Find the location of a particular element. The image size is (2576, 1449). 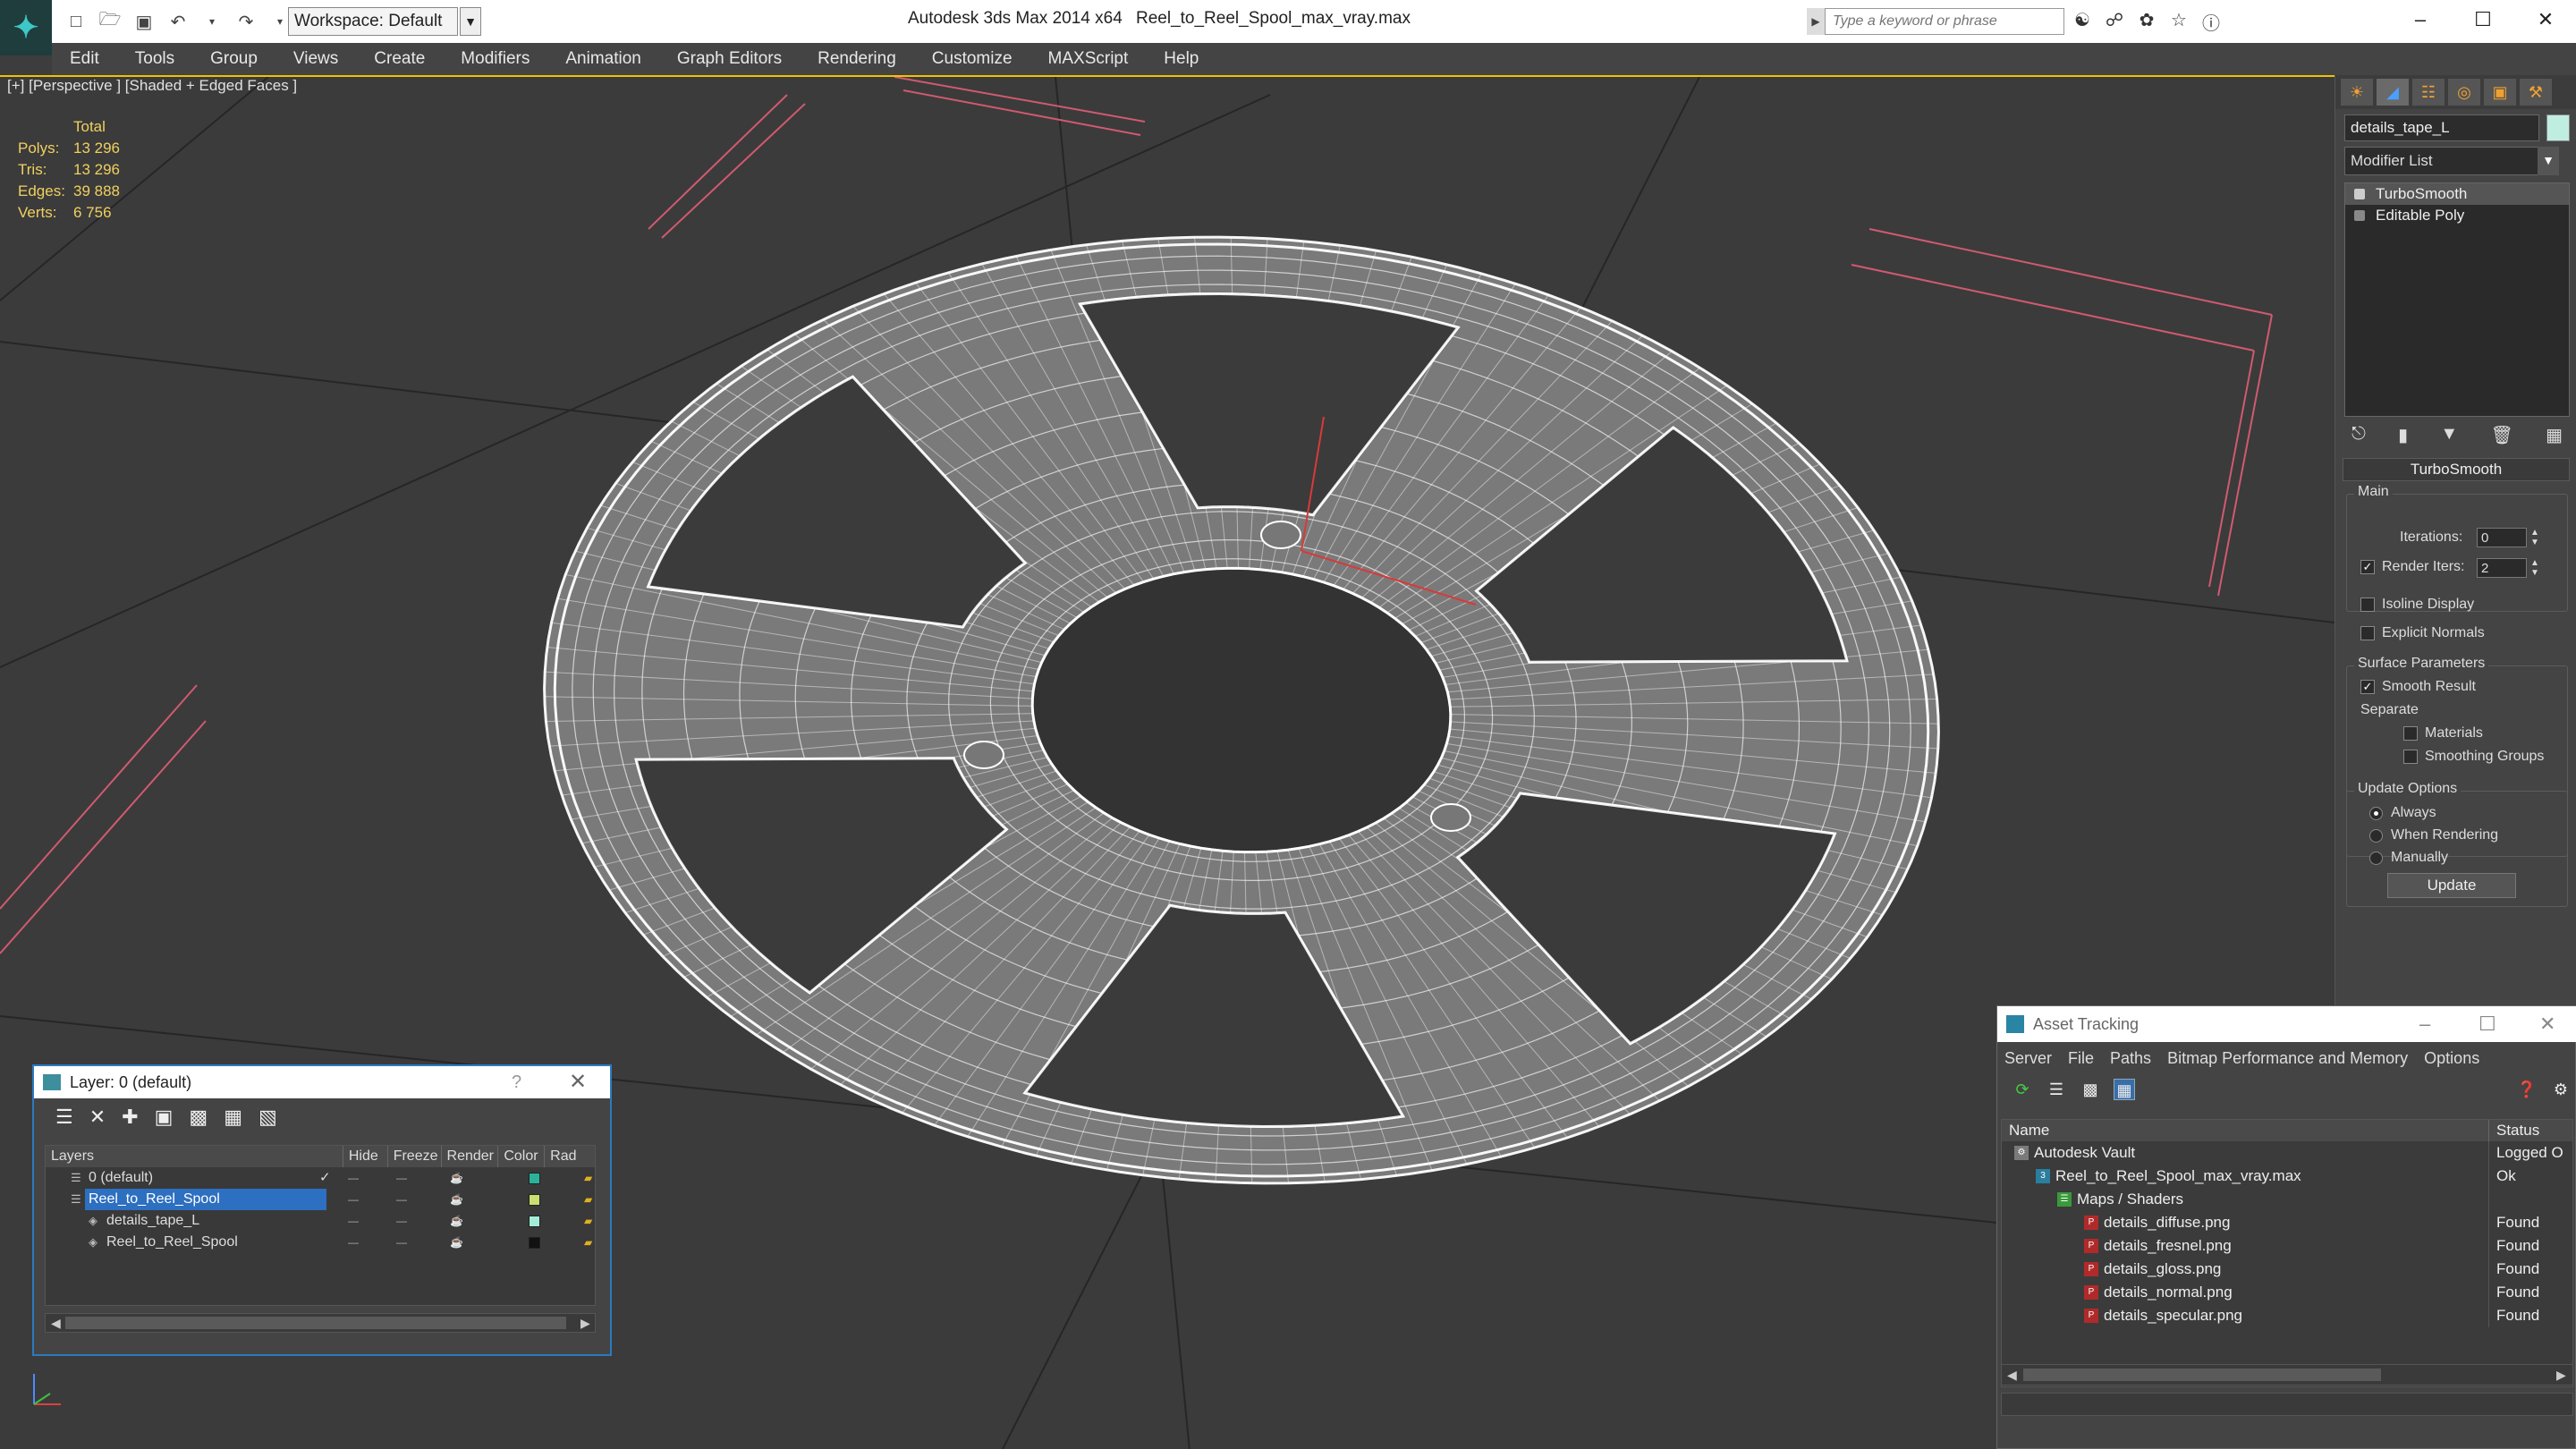

settings-icon: ⚙ is located at coordinates (2561, 1089).